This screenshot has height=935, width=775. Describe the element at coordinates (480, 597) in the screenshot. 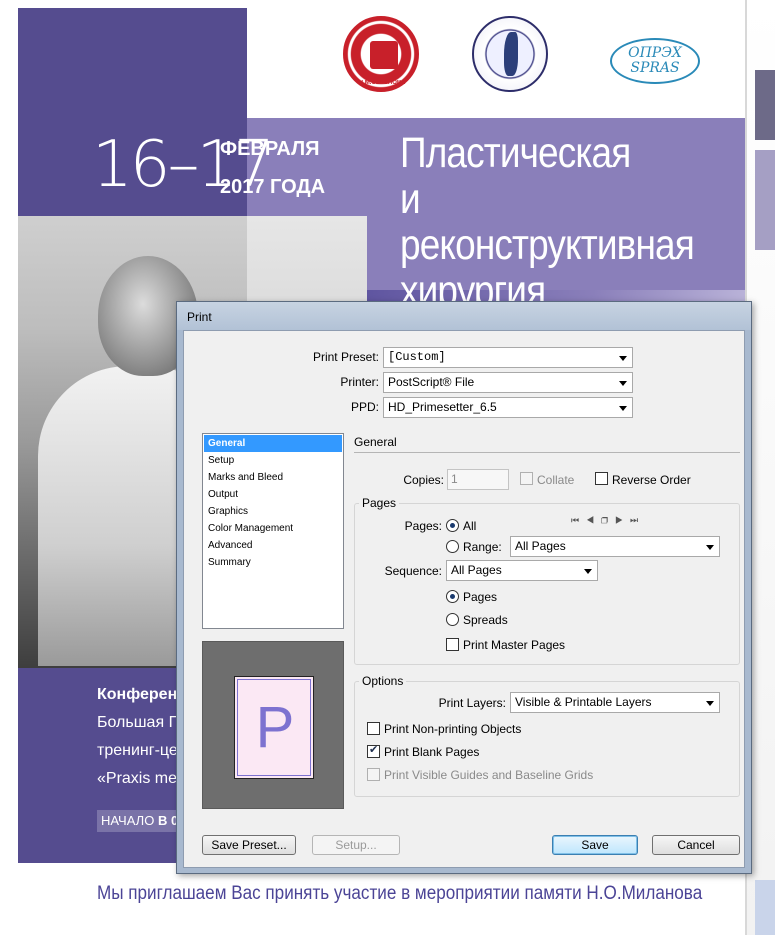

I see `layout-pages-label: Pages` at that location.